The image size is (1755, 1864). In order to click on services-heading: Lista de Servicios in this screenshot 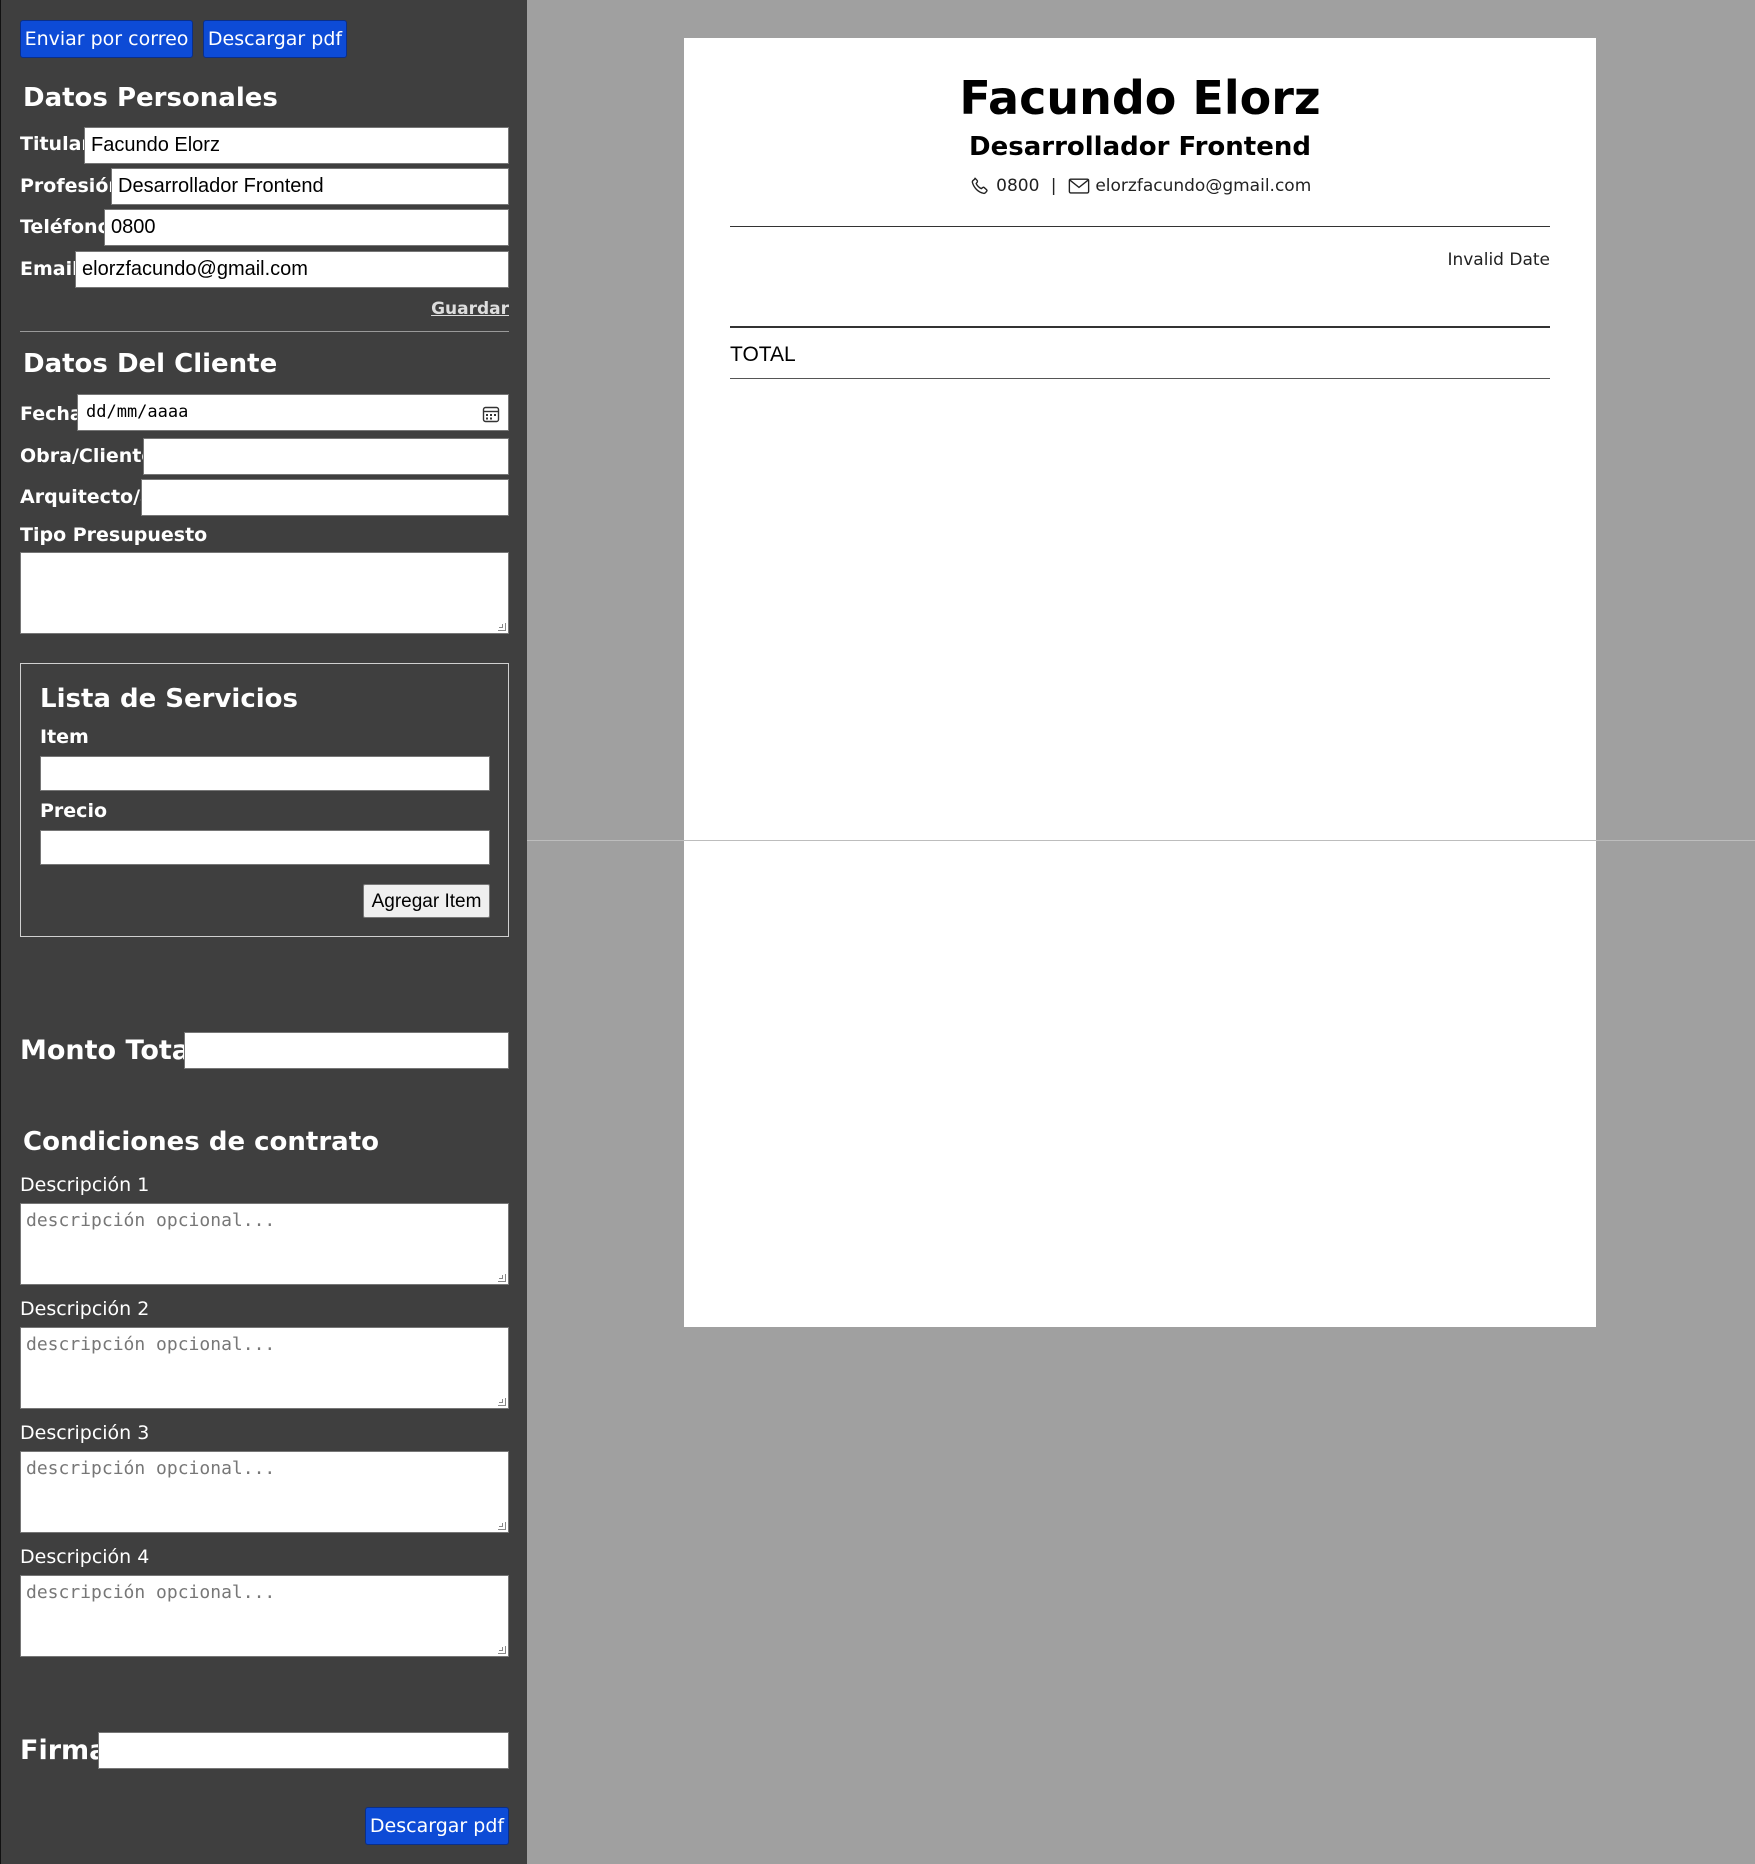, I will do `click(169, 699)`.